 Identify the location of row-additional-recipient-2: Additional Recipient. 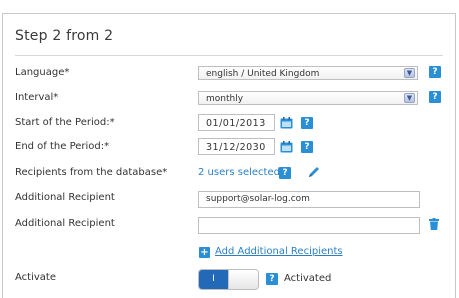
(229, 226).